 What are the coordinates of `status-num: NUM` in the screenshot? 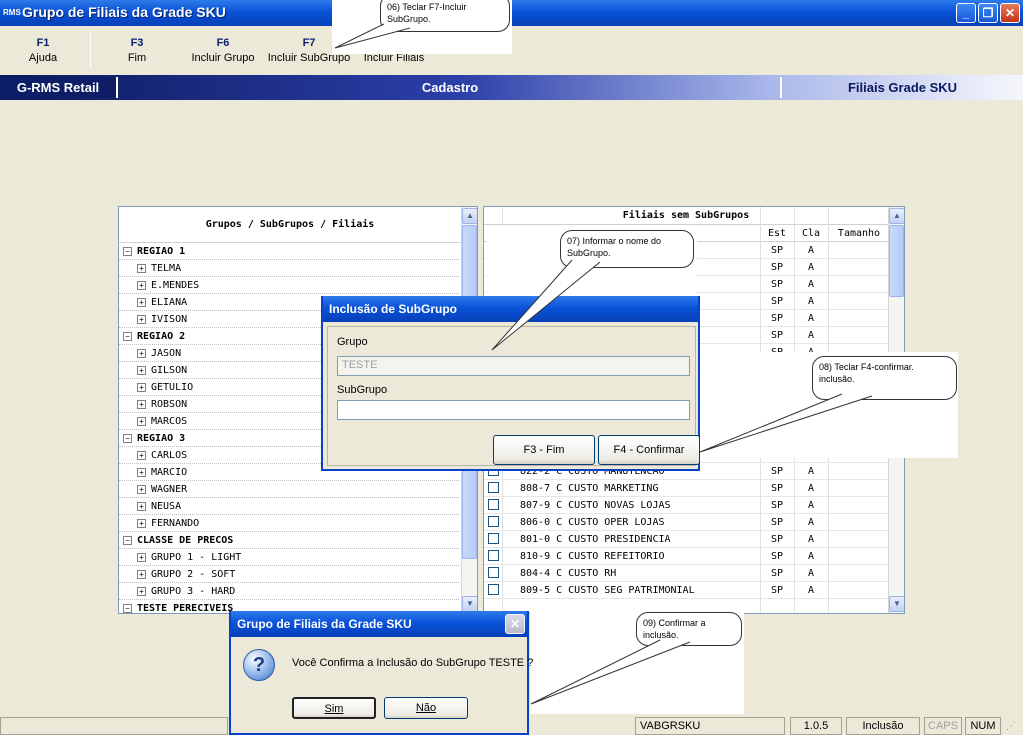 It's located at (983, 726).